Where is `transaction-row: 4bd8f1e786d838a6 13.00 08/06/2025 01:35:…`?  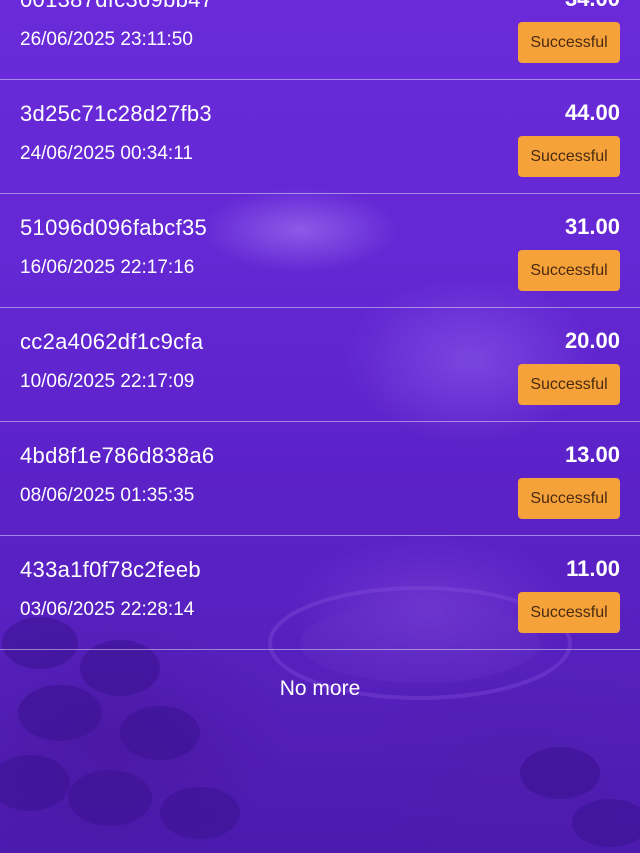 transaction-row: 4bd8f1e786d838a6 13.00 08/06/2025 01:35:… is located at coordinates (320, 479).